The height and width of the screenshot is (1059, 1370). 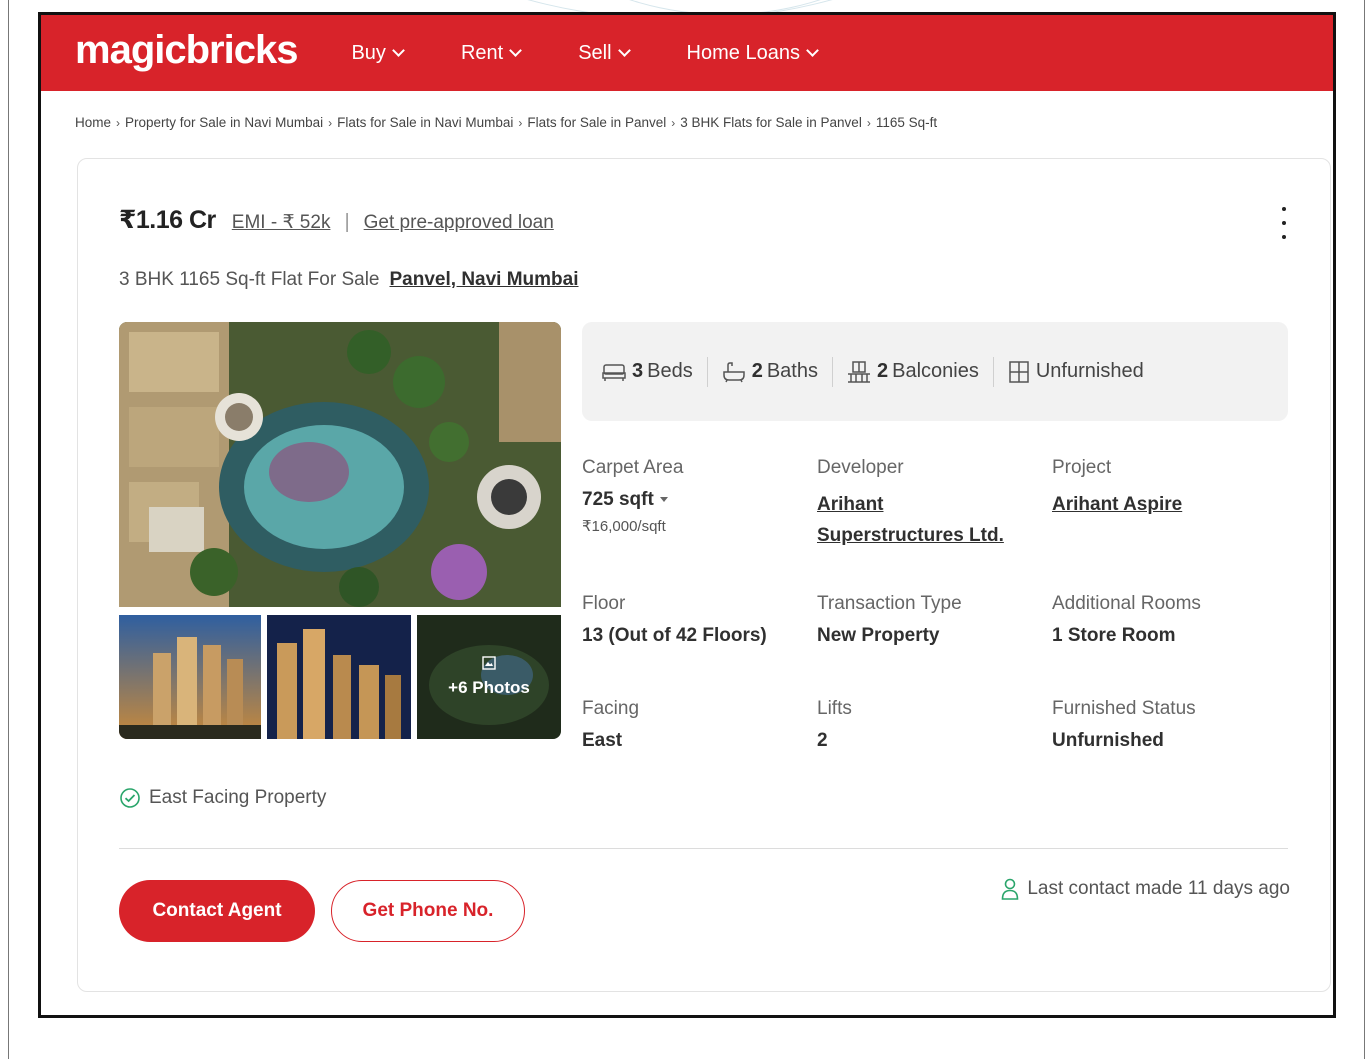 What do you see at coordinates (906, 122) in the screenshot?
I see `breadcrumb-current: 1165 Sq-ft` at bounding box center [906, 122].